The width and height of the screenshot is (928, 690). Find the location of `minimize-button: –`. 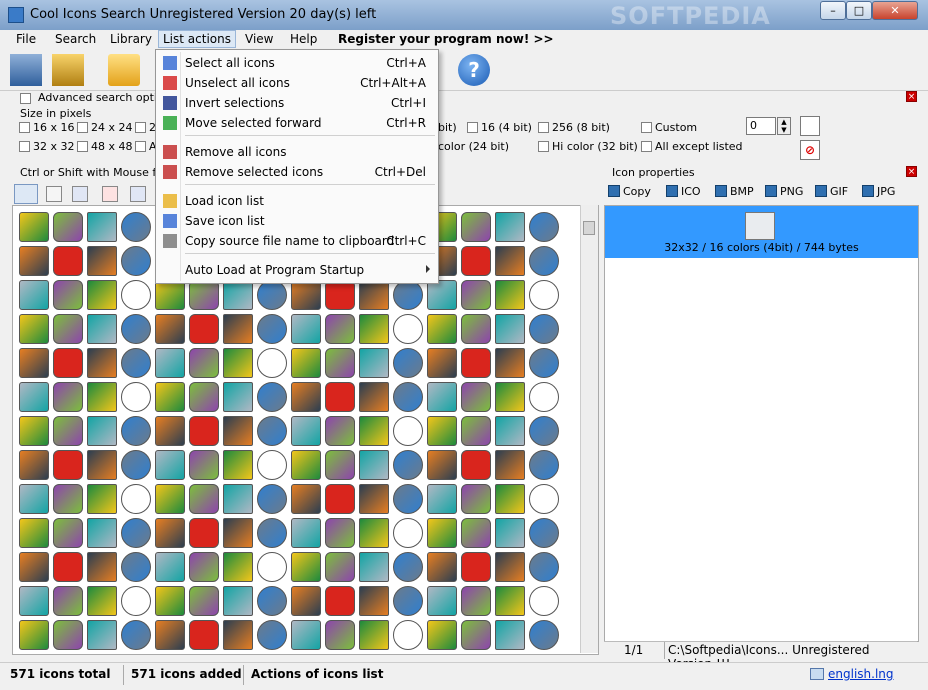

minimize-button: – is located at coordinates (833, 10).